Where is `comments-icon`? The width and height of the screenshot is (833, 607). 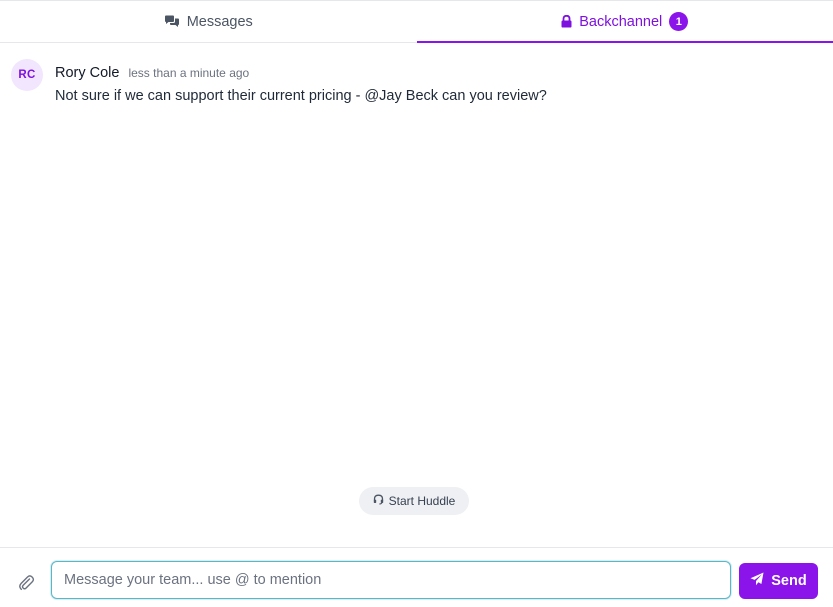 comments-icon is located at coordinates (172, 21).